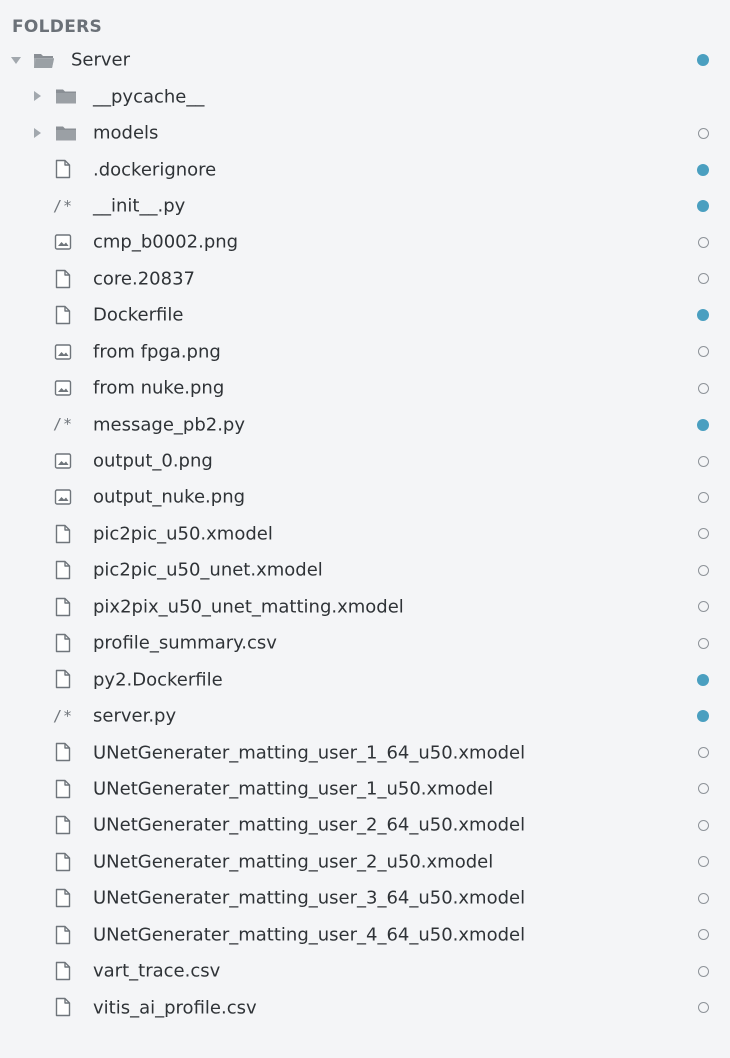 The height and width of the screenshot is (1058, 730). Describe the element at coordinates (365, 789) in the screenshot. I see `file-row-unetgenerater-matting-user-1-u50-xmodel: UNetGenerater_matting_user_1_u50.xmodel` at that location.